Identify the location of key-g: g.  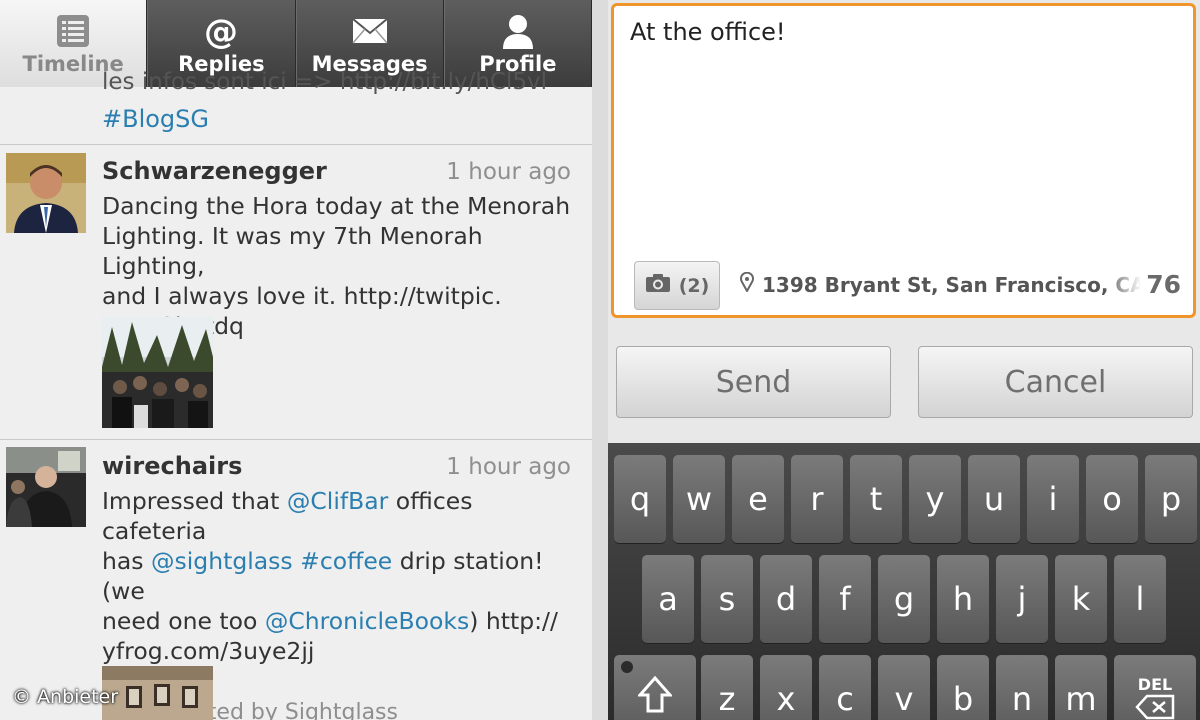
(904, 599).